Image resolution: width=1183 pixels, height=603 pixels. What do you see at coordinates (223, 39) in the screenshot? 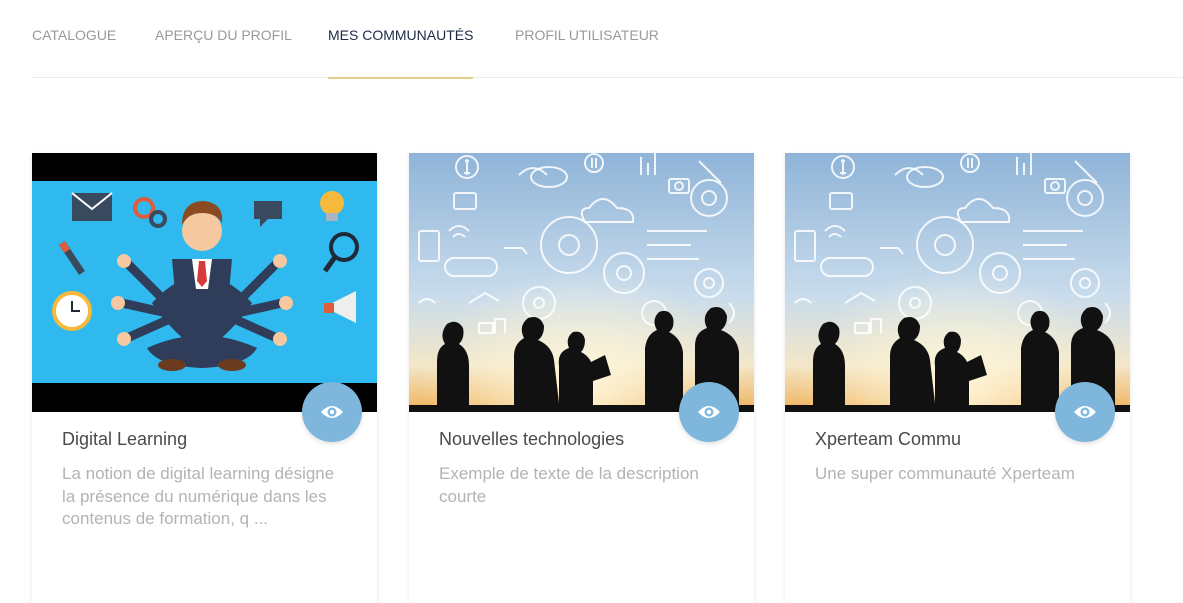
I see `tab-profile-overview: APERÇU DU PROFIL` at bounding box center [223, 39].